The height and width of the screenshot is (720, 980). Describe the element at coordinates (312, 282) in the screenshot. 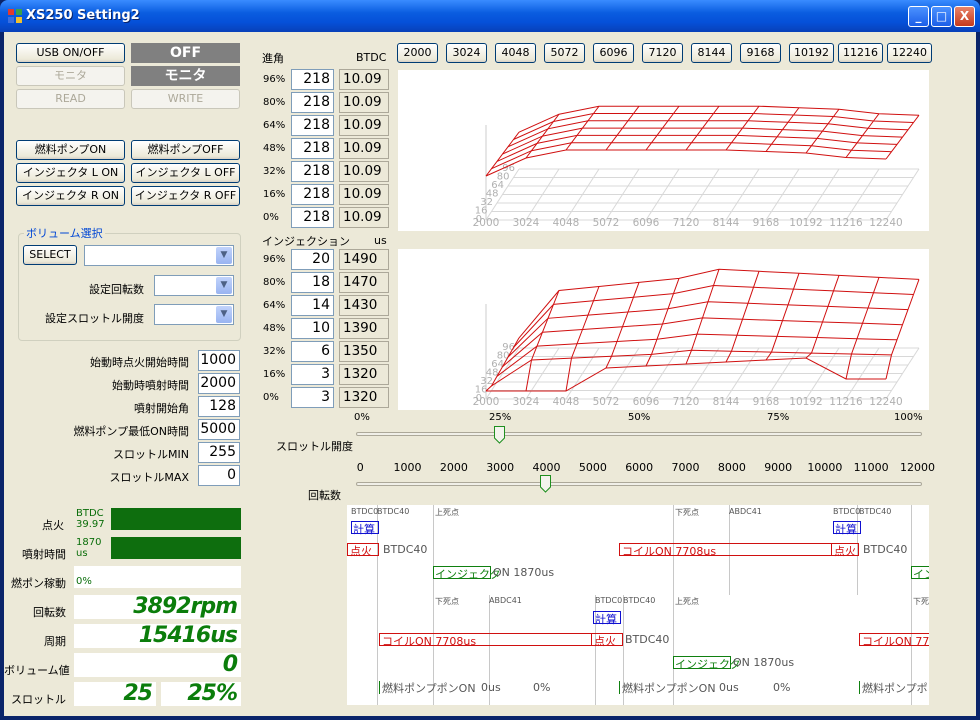

I see `map-cell-input: 18` at that location.